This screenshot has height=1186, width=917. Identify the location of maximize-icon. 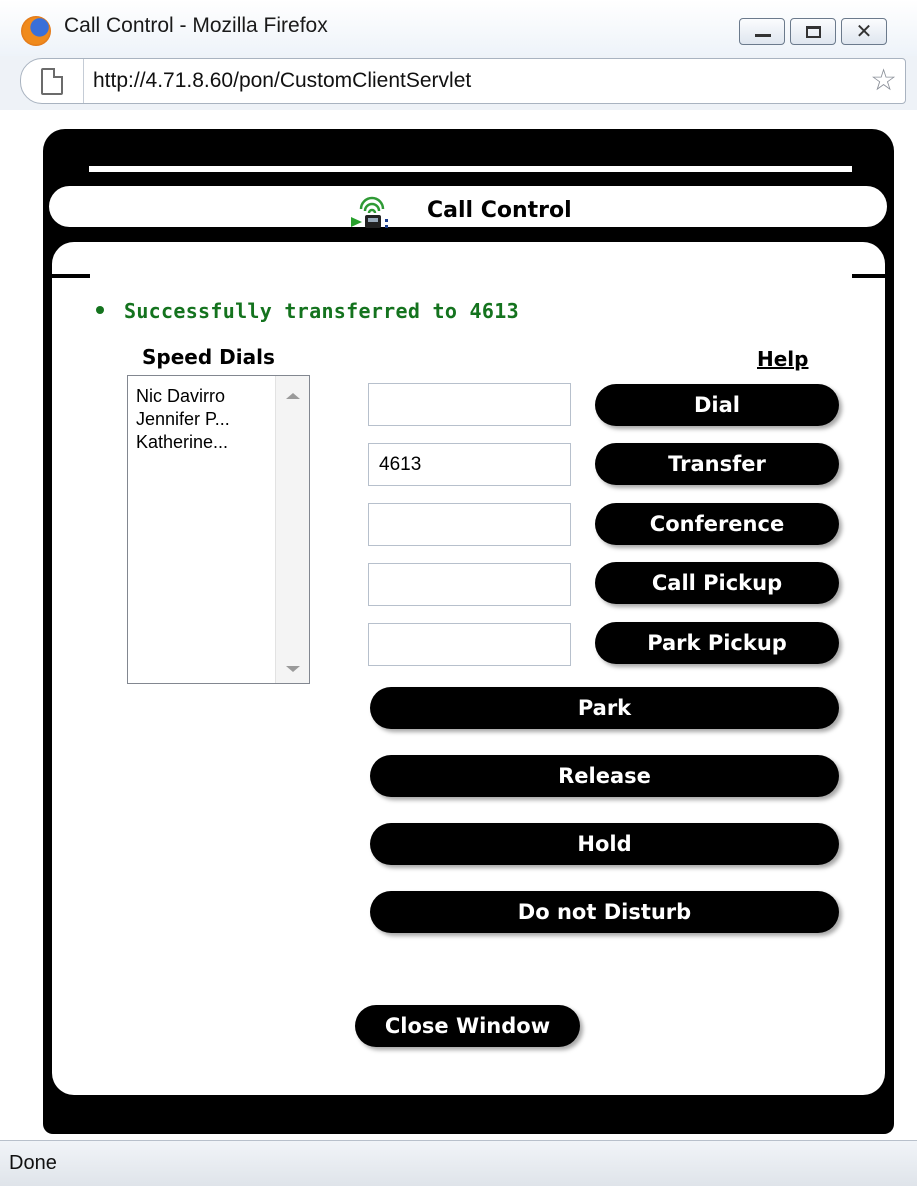
(813, 32).